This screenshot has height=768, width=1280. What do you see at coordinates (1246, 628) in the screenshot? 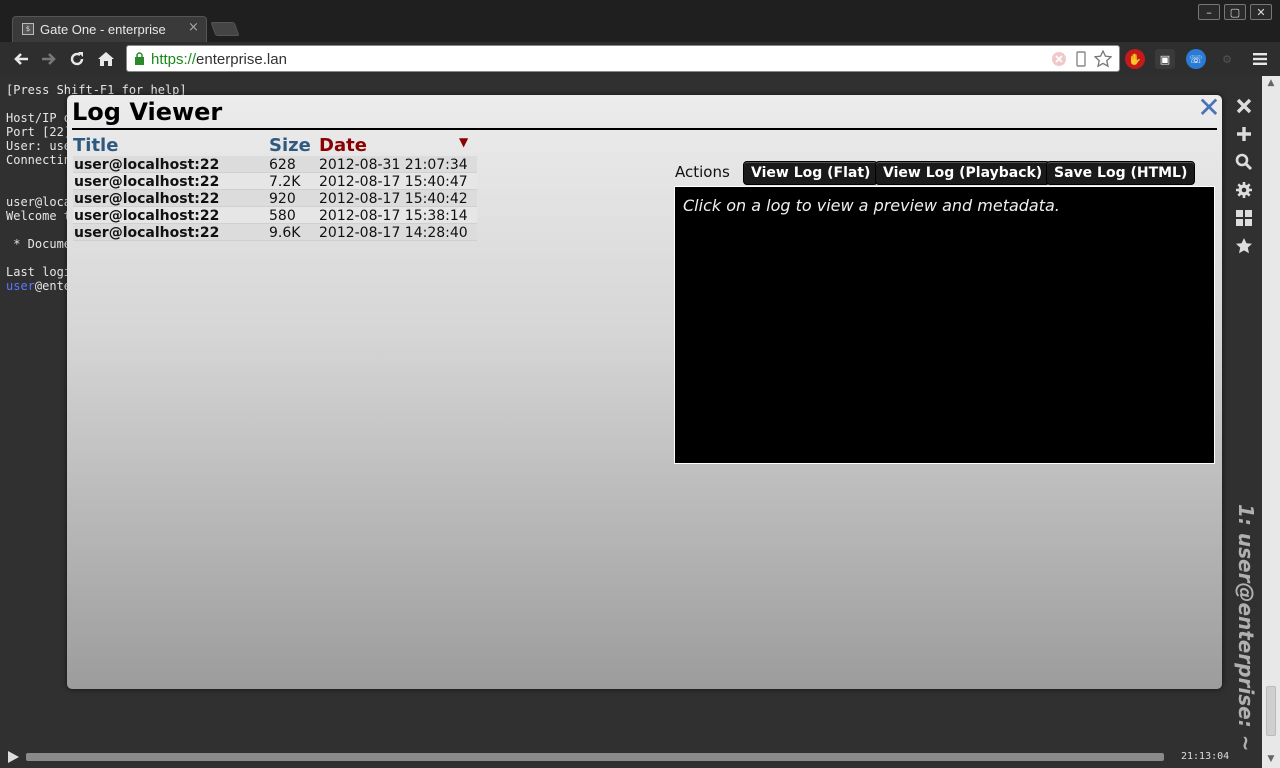
I see `terminal-title-vertical: 1: user@enterprise: ~` at bounding box center [1246, 628].